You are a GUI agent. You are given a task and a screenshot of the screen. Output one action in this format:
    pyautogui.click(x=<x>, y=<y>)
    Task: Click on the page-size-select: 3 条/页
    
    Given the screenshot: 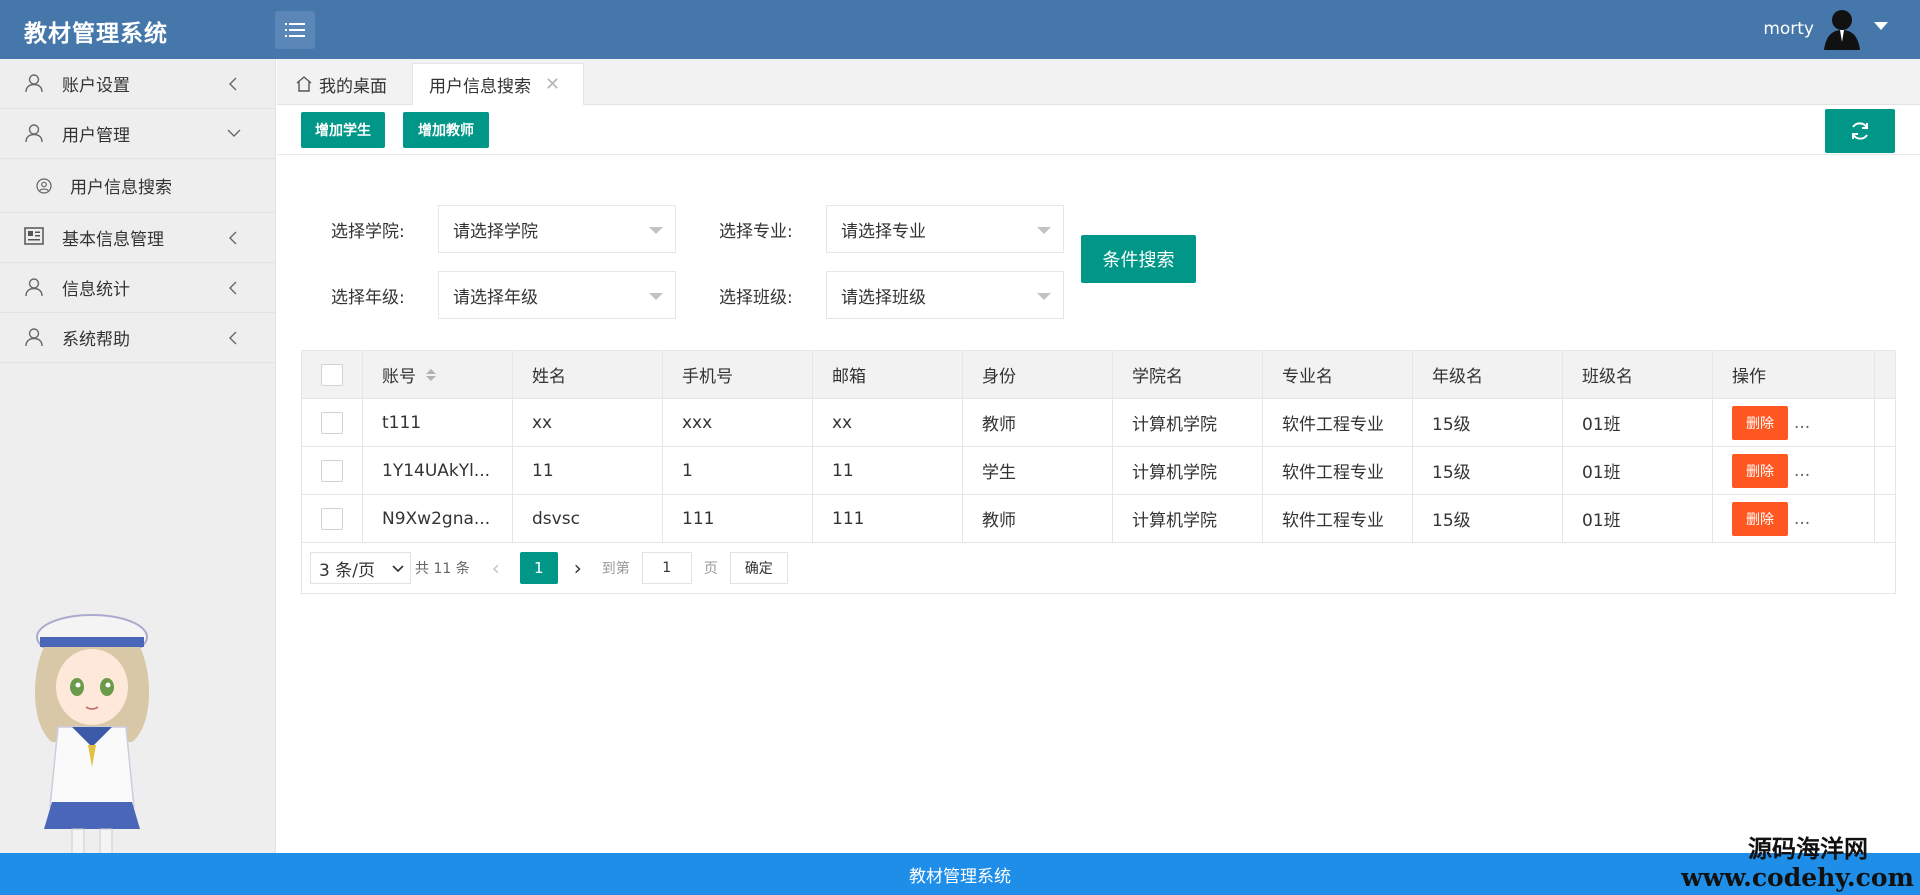 What is the action you would take?
    pyautogui.click(x=360, y=568)
    